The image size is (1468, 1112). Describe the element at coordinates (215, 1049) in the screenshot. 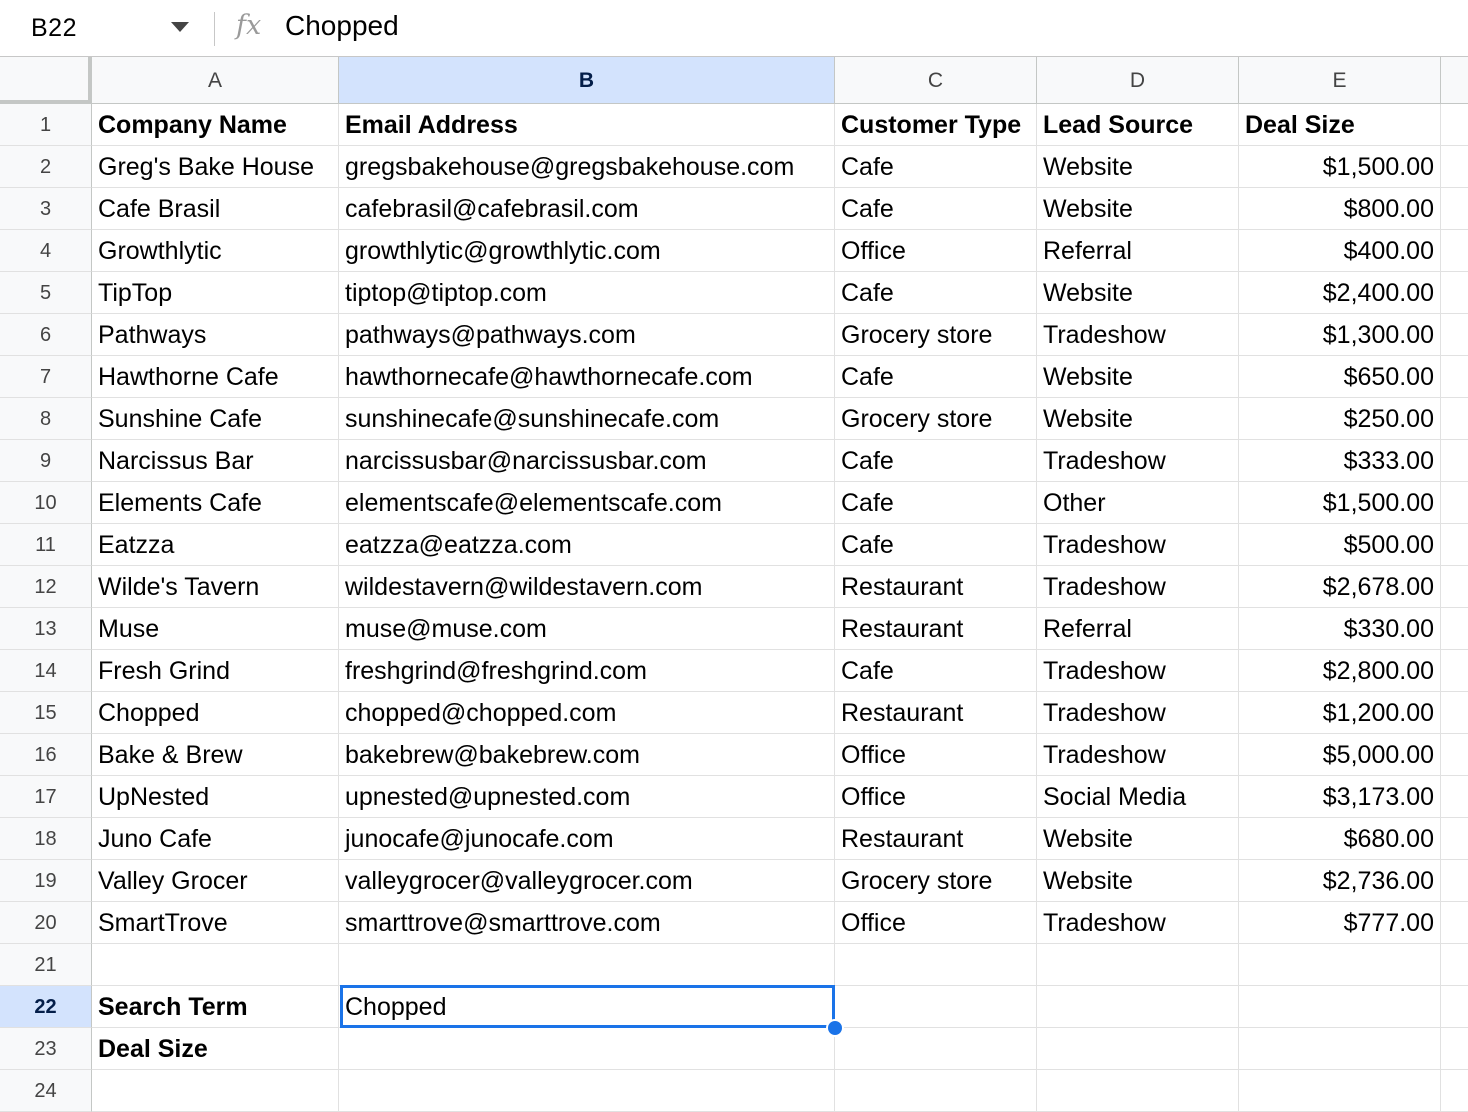

I see `cell-a23: Deal Size` at that location.